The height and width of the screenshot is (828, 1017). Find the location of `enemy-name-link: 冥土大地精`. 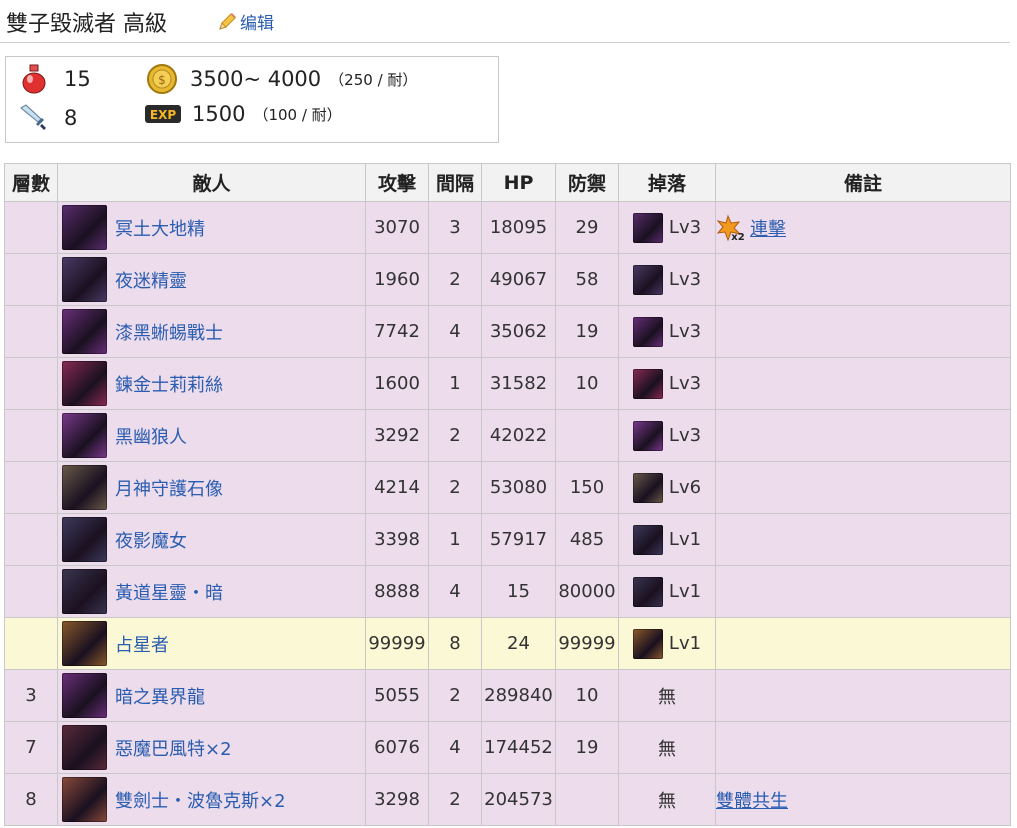

enemy-name-link: 冥土大地精 is located at coordinates (160, 228).